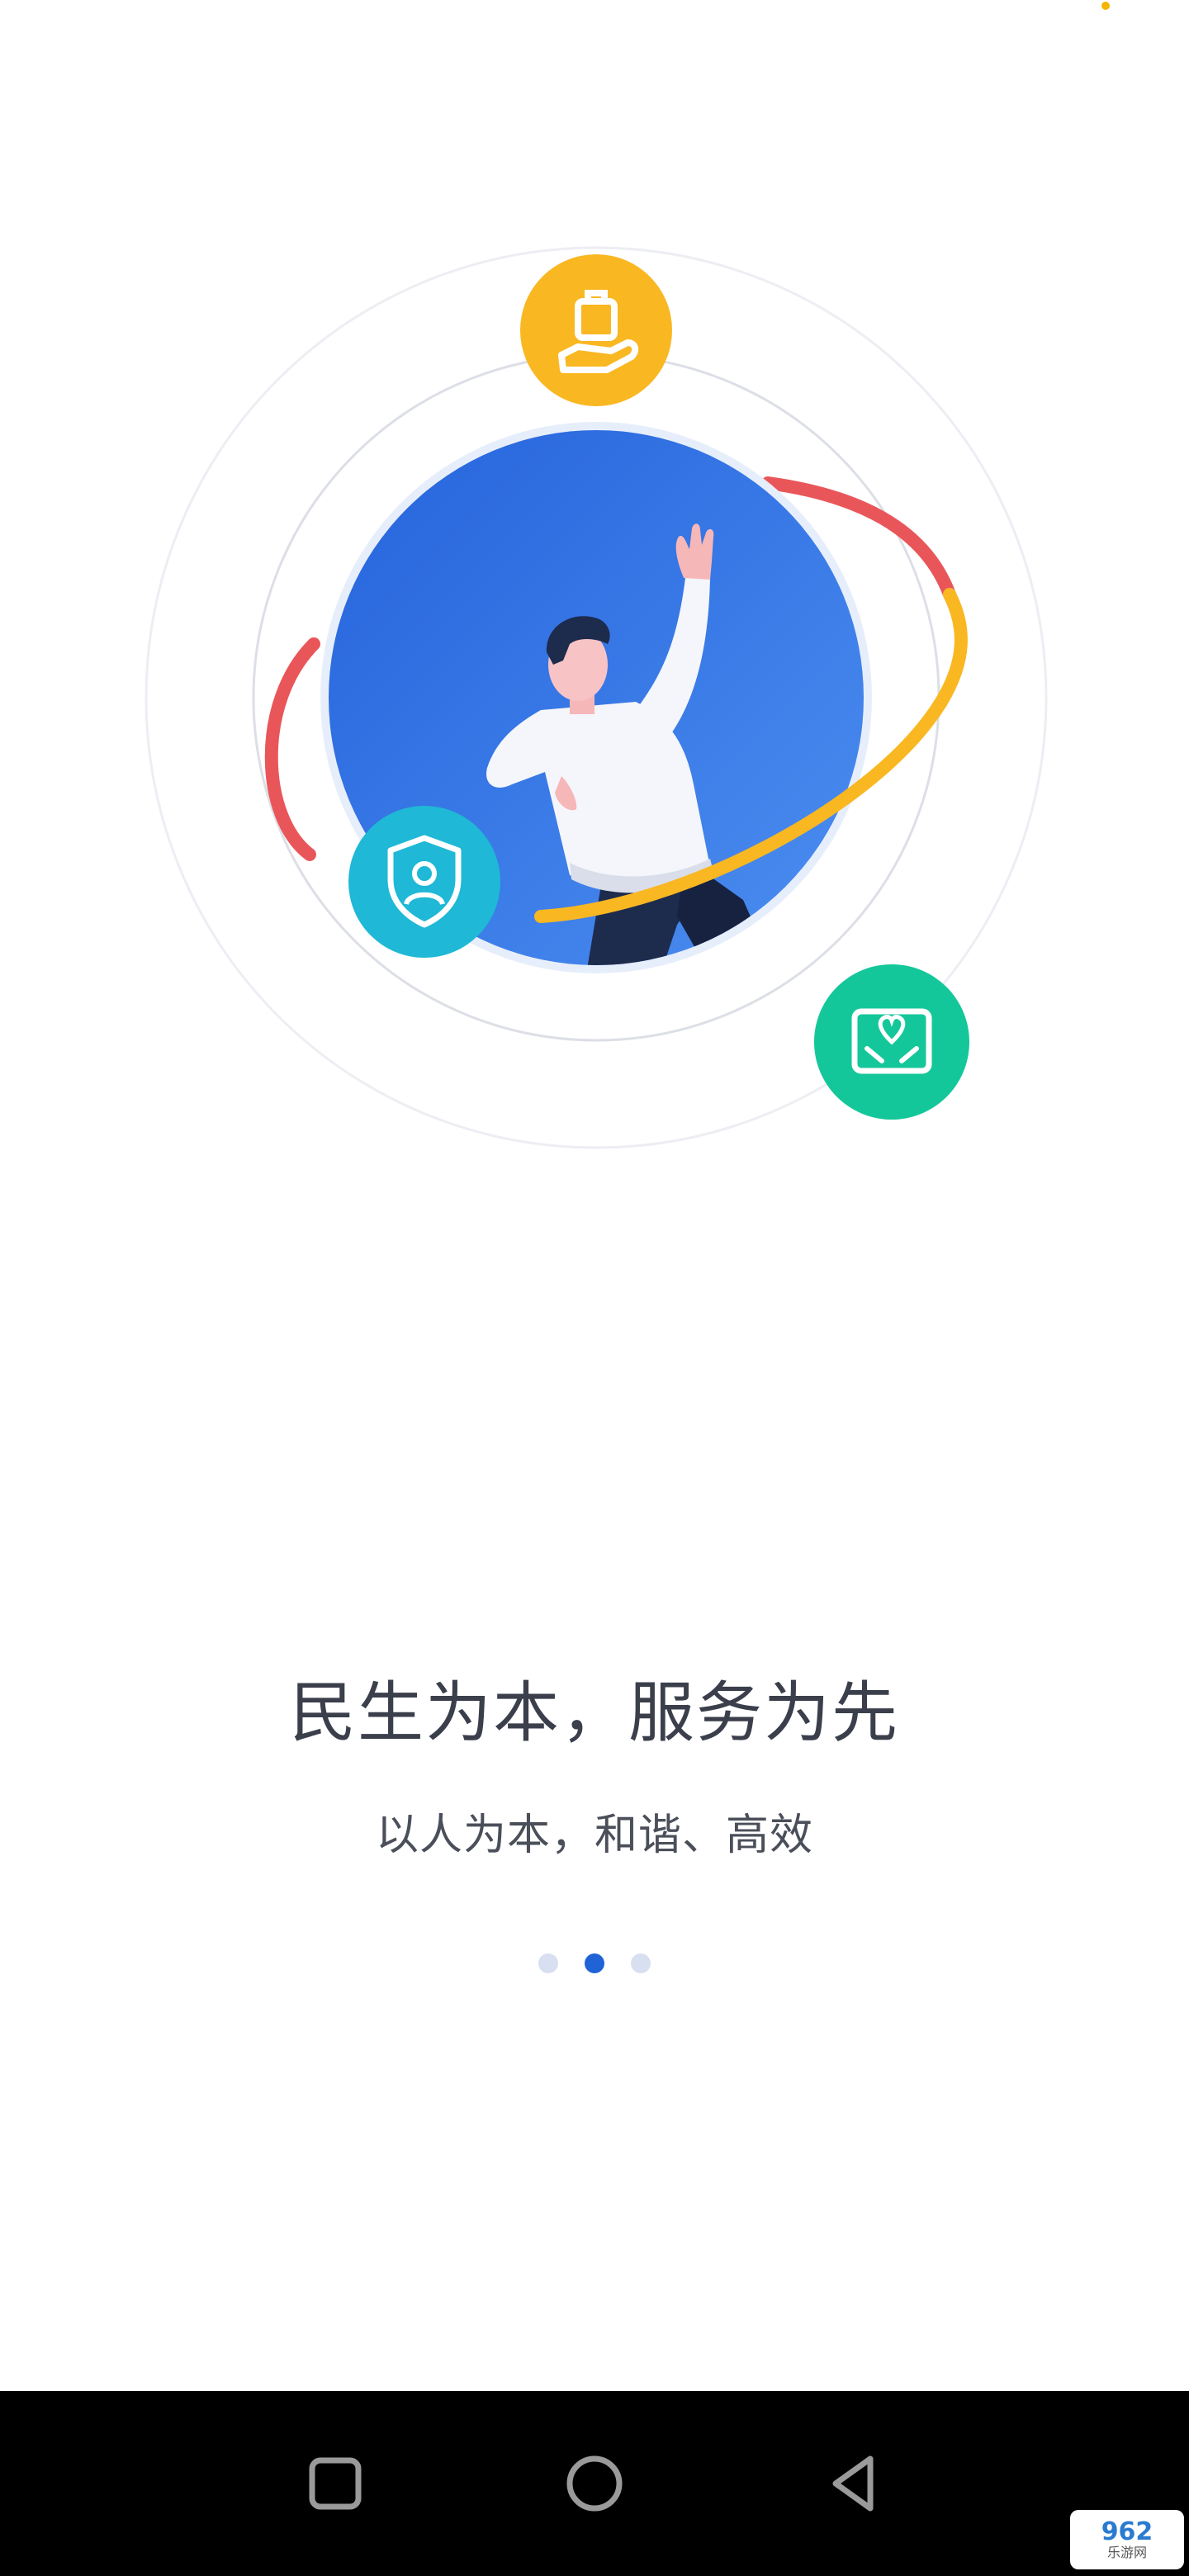  I want to click on back-button, so click(853, 2483).